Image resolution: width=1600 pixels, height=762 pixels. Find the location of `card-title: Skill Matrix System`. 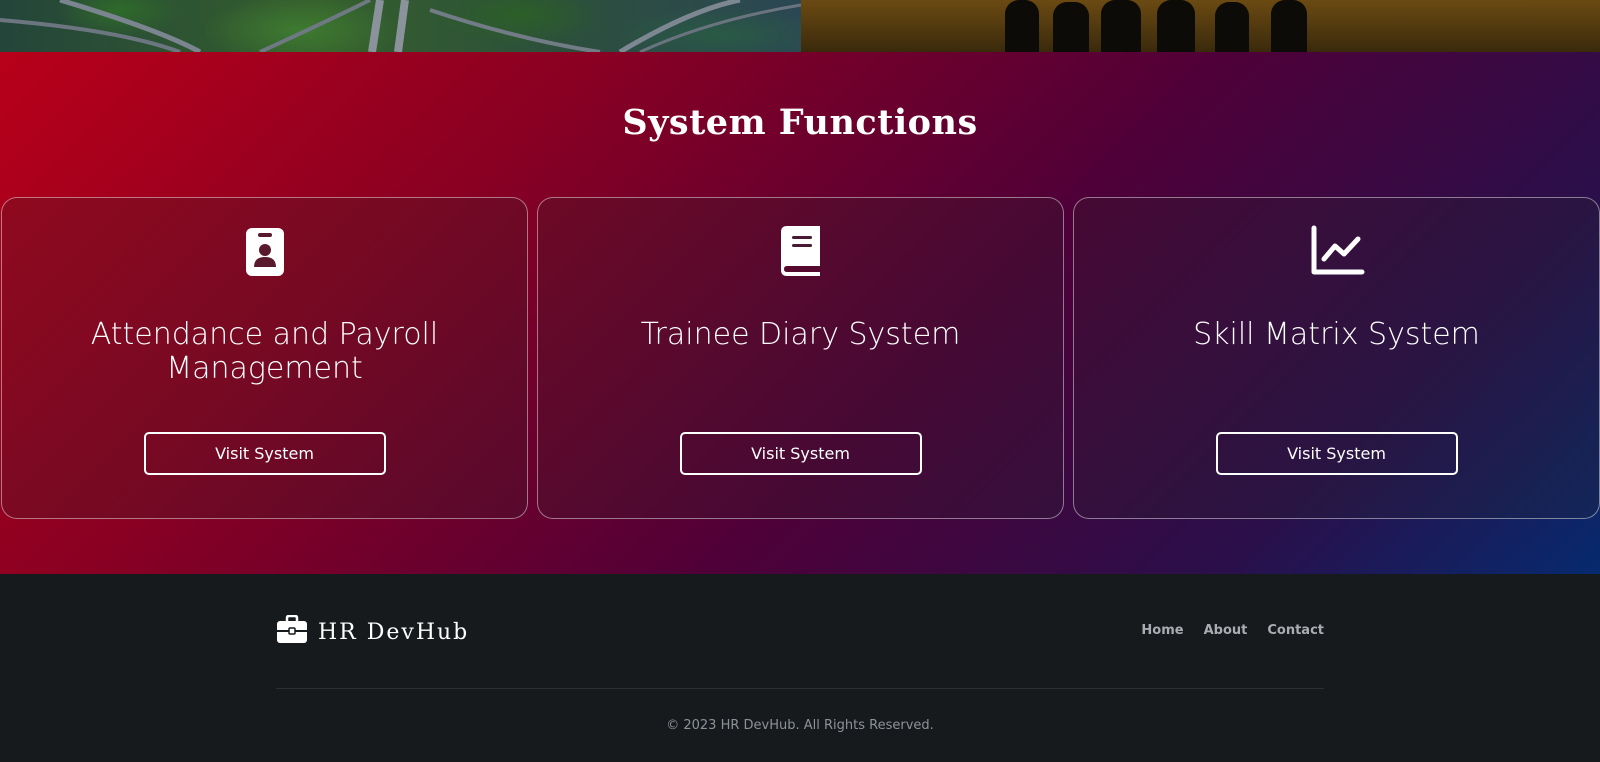

card-title: Skill Matrix System is located at coordinates (1336, 334).